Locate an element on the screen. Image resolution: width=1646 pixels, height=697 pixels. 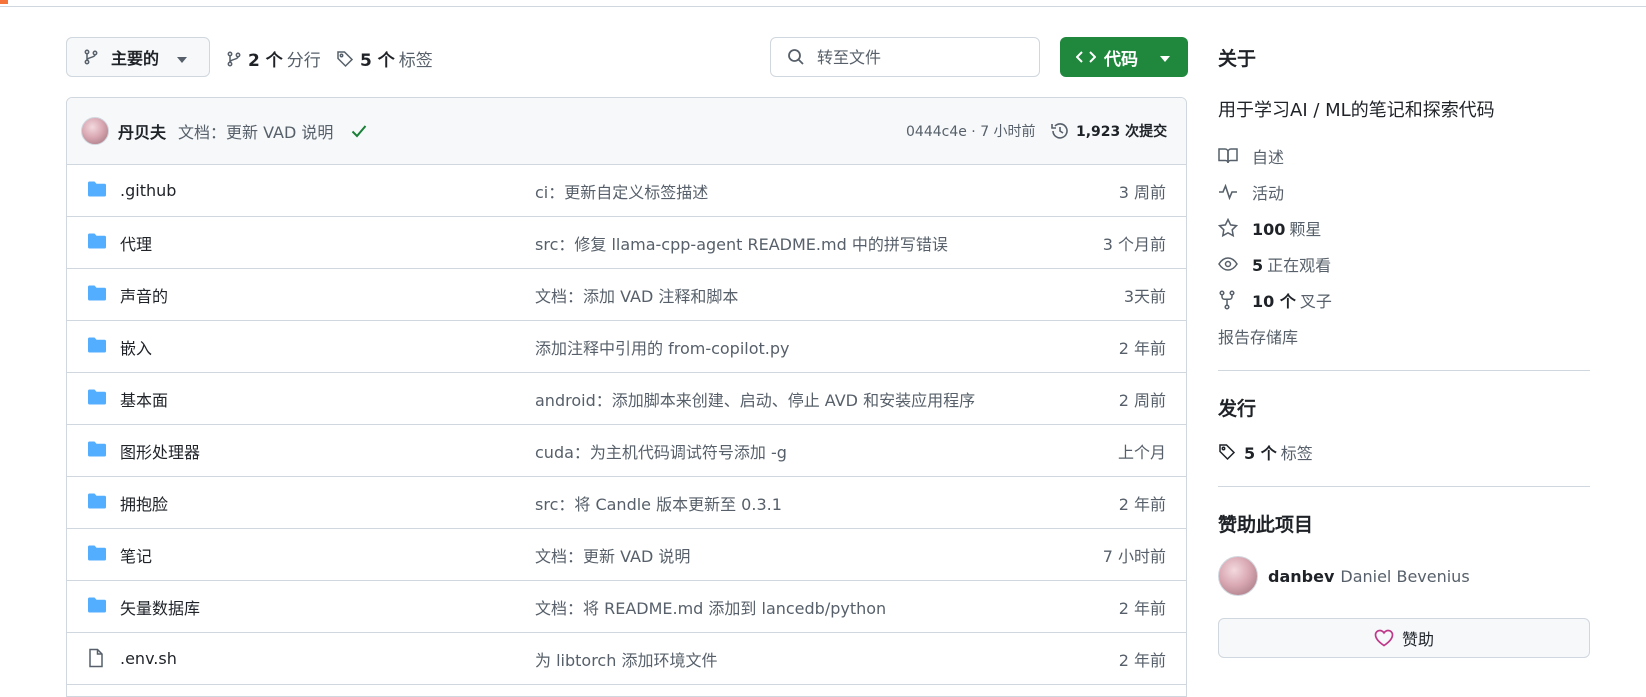
file-name-link: 笔记 is located at coordinates (136, 555).